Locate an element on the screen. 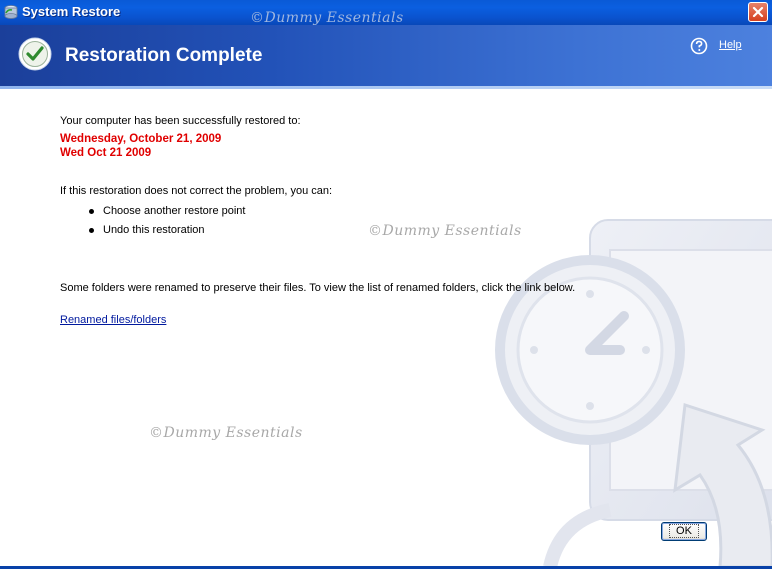 The image size is (772, 569). option-choose-restore-point: Choose another restore point is located at coordinates (174, 211).